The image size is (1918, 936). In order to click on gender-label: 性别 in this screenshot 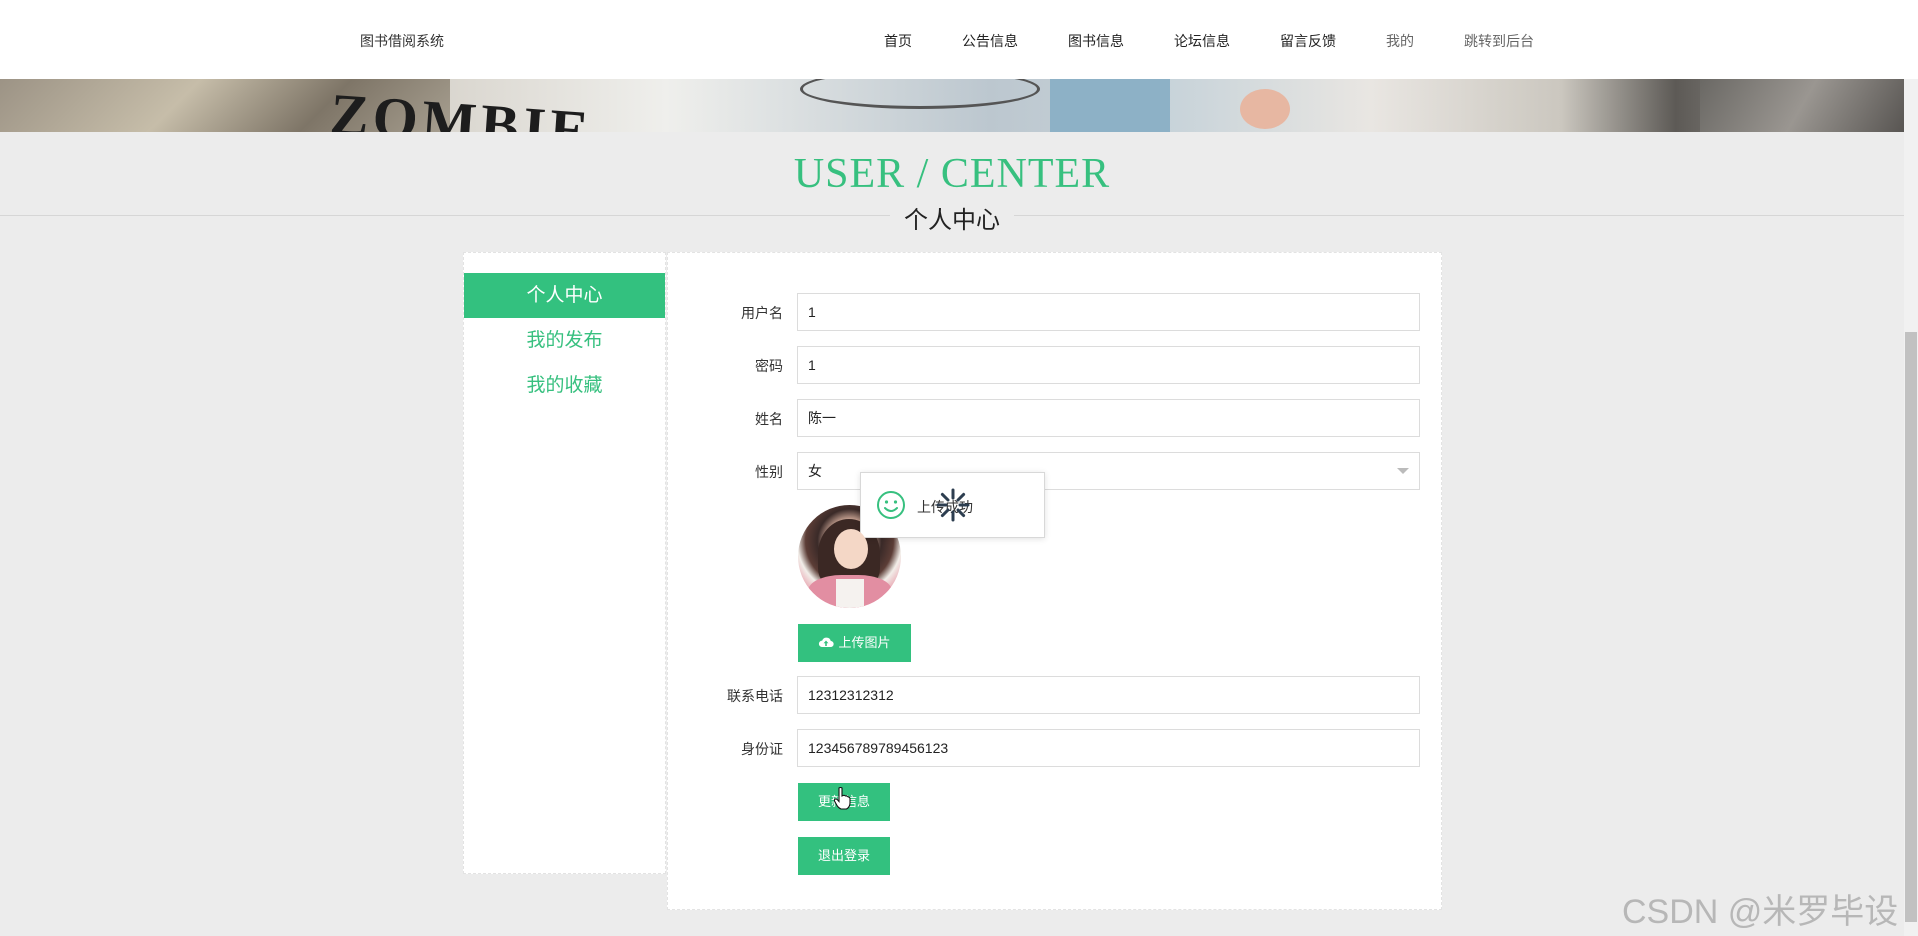, I will do `click(769, 472)`.